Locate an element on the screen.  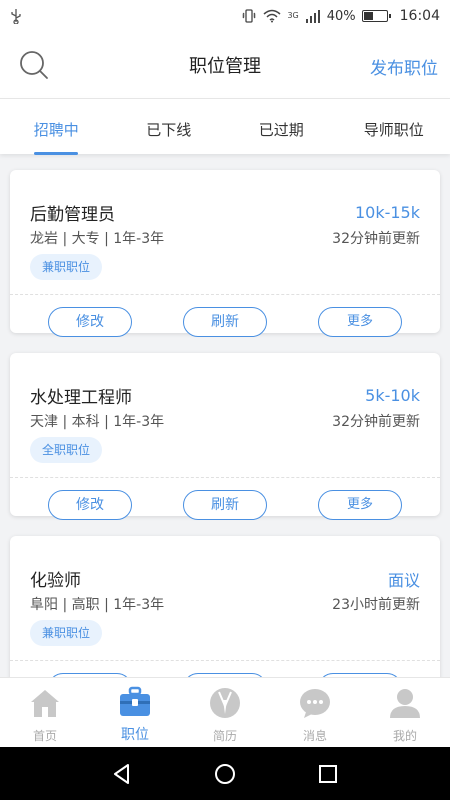
message-icon is located at coordinates (315, 703).